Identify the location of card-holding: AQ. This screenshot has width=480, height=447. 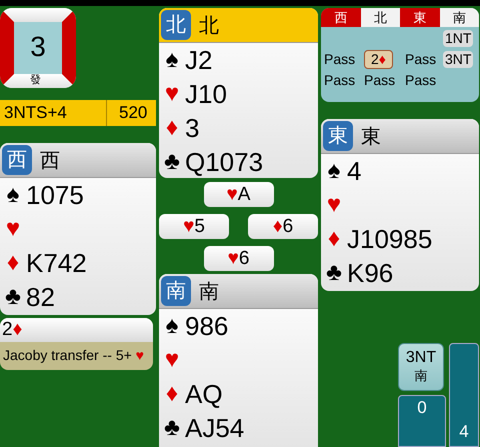
(204, 394).